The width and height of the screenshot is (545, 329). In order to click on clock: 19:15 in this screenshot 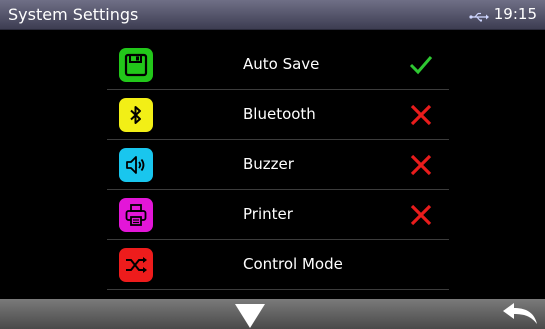, I will do `click(515, 14)`.